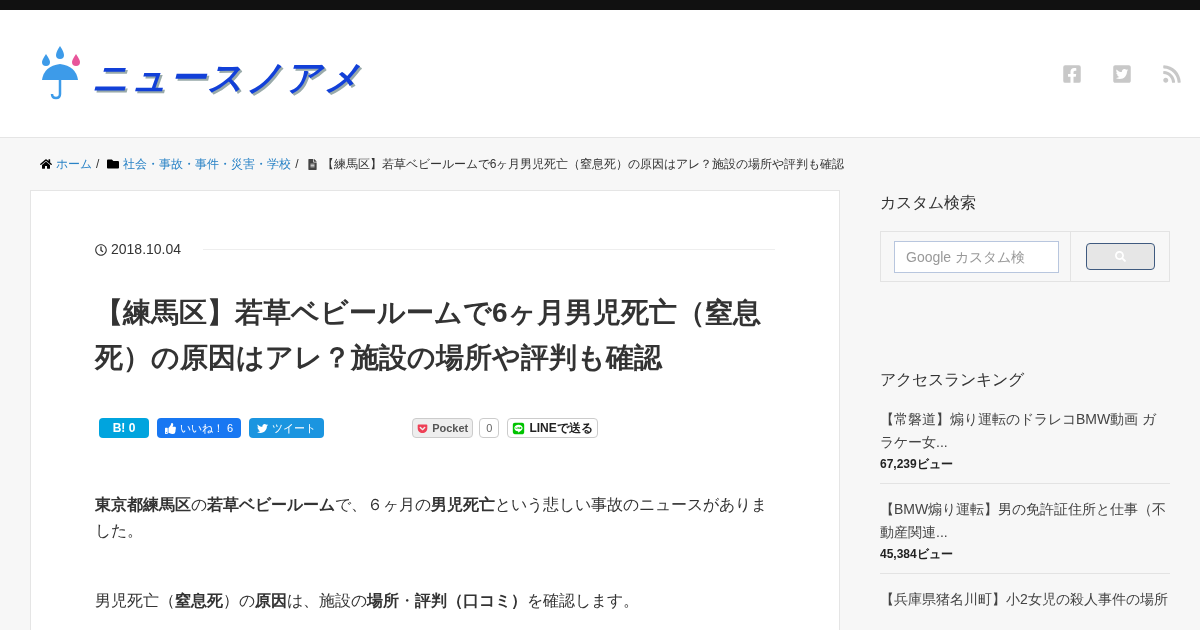 Image resolution: width=1200 pixels, height=630 pixels. I want to click on line-button: LINEで送る, so click(552, 428).